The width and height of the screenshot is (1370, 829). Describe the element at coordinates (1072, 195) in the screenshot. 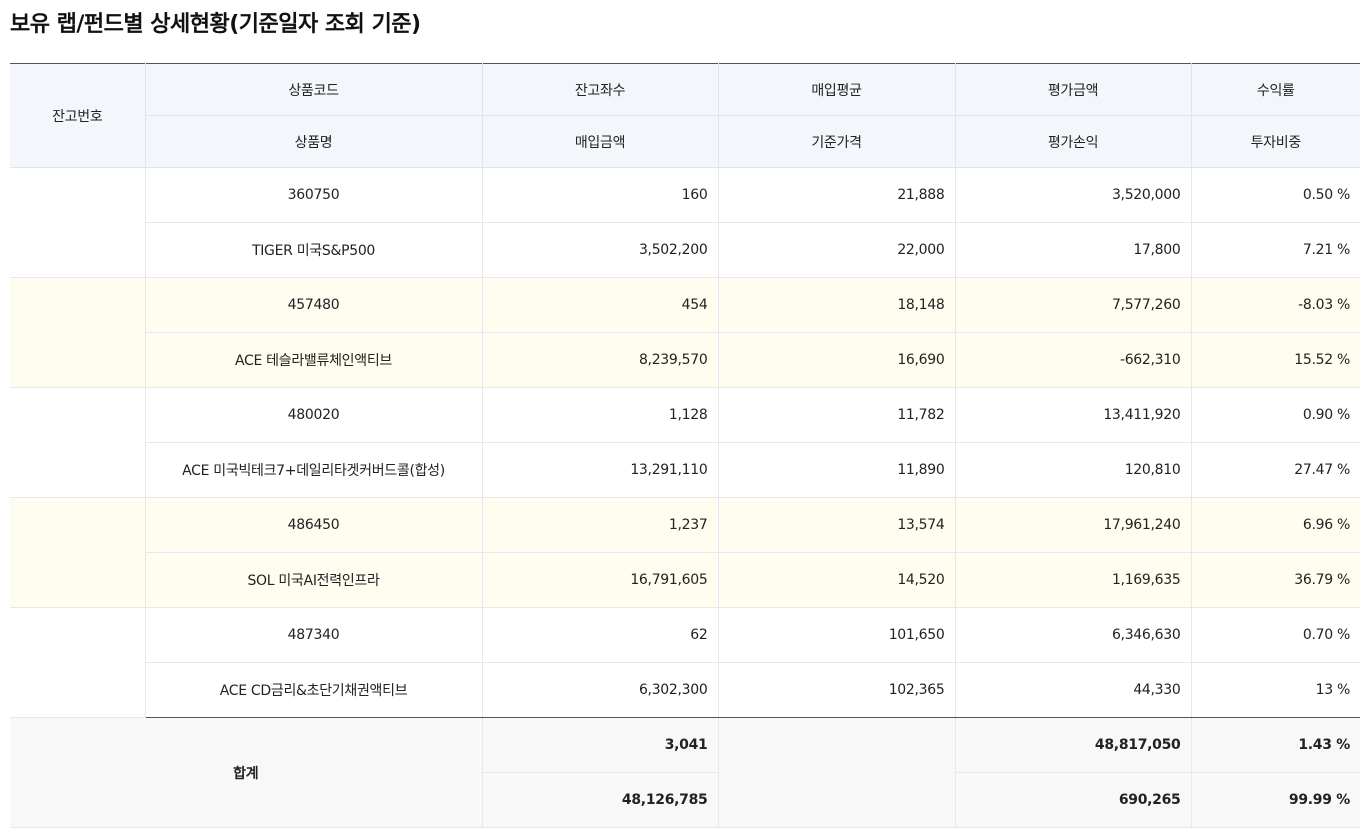

I see `eval-amount: 3,520,000` at that location.